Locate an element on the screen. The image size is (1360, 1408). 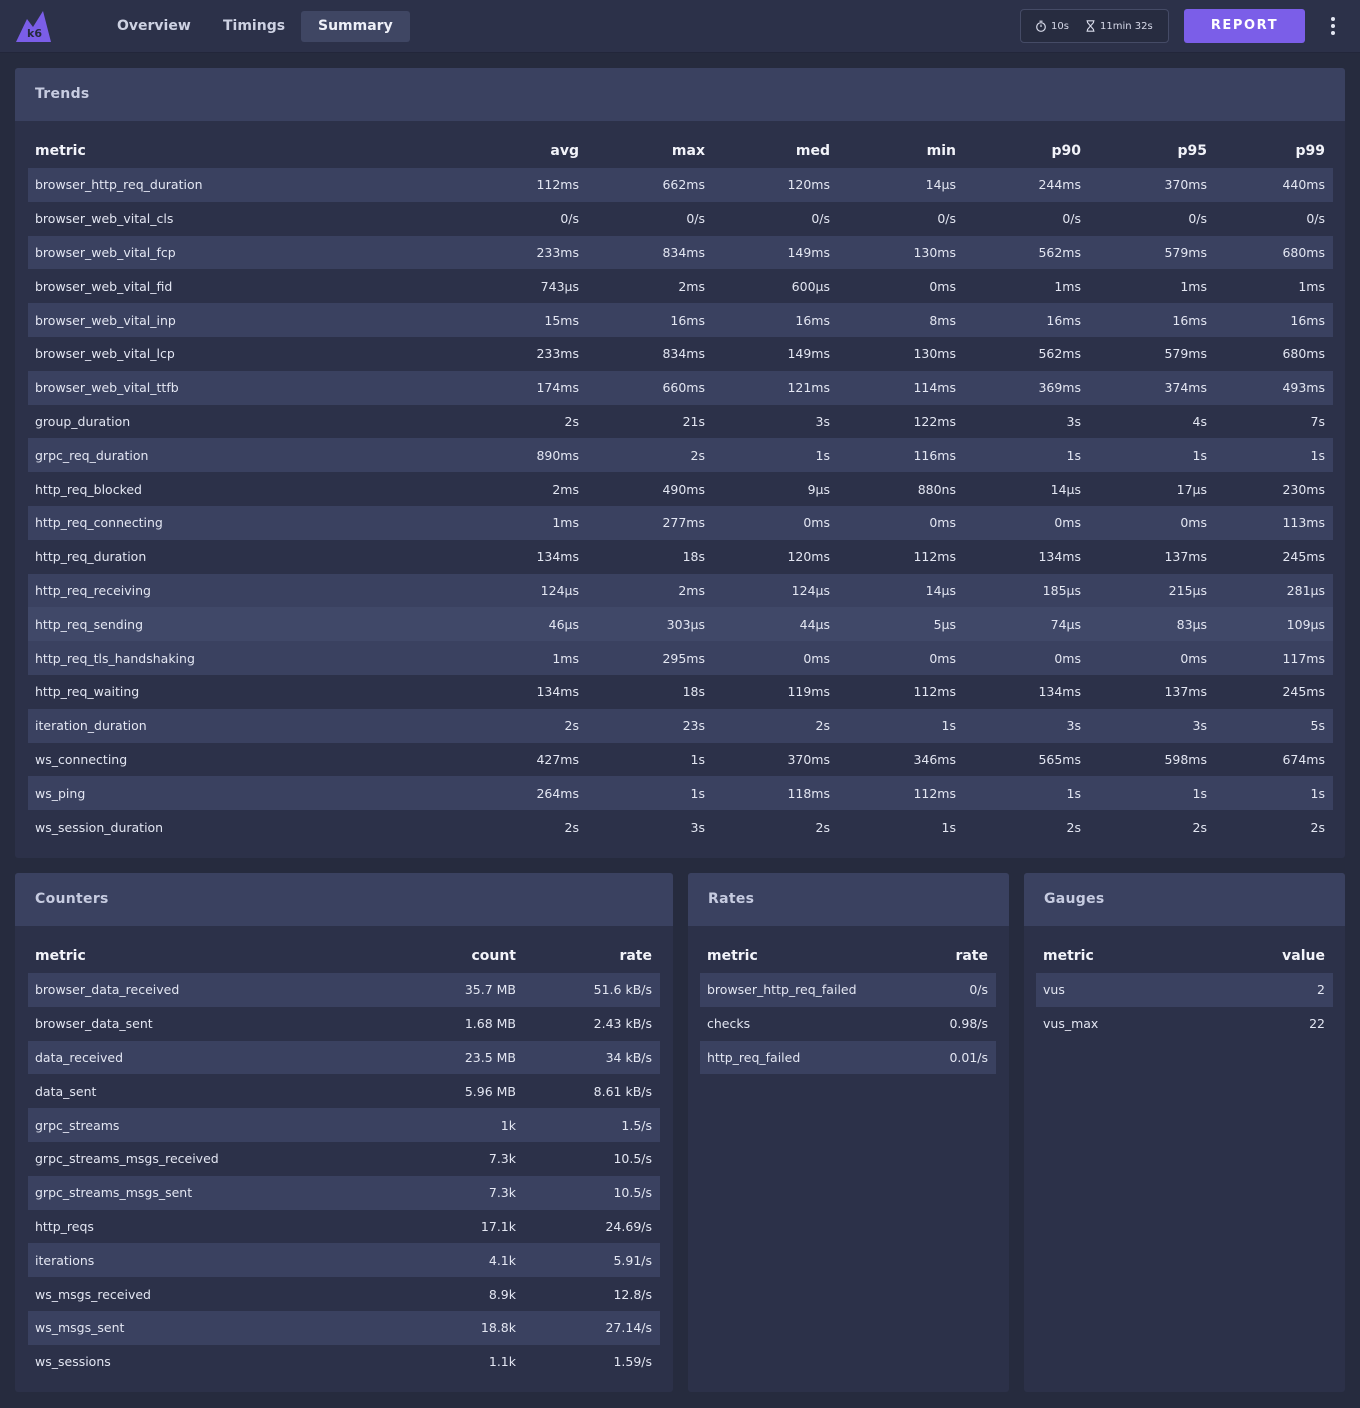
counters-rate-cell: 10.5/s is located at coordinates (632, 1159).